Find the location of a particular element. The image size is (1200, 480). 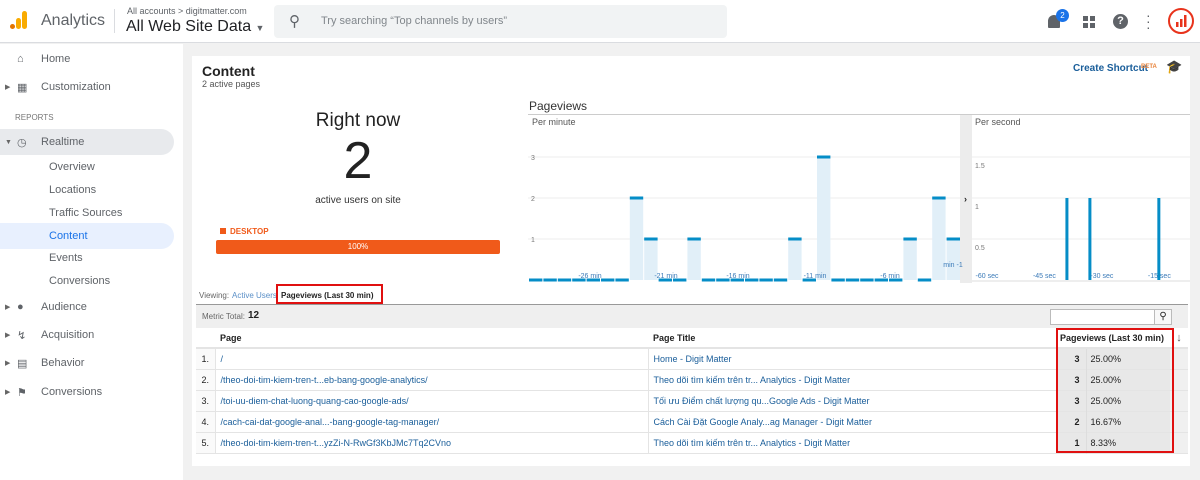

label: Home is located at coordinates (56, 59).